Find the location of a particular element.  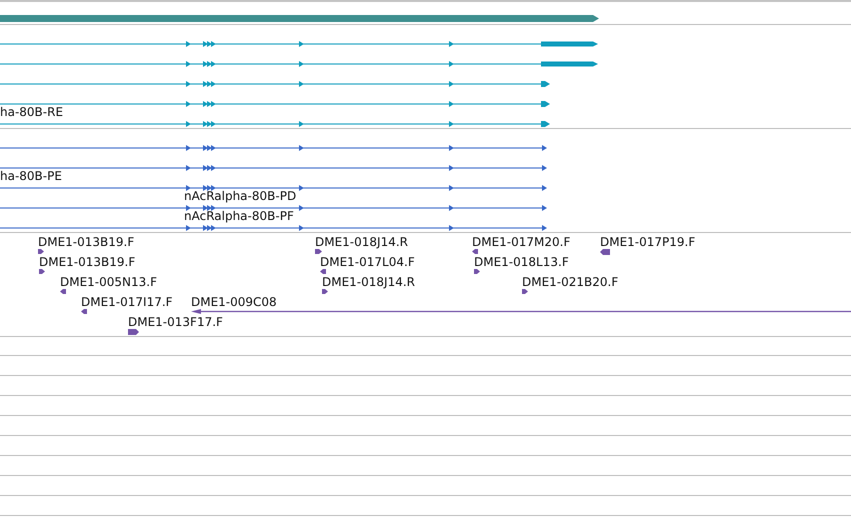

transcript-label: nAcRalpha-80B-PD is located at coordinates (240, 196).